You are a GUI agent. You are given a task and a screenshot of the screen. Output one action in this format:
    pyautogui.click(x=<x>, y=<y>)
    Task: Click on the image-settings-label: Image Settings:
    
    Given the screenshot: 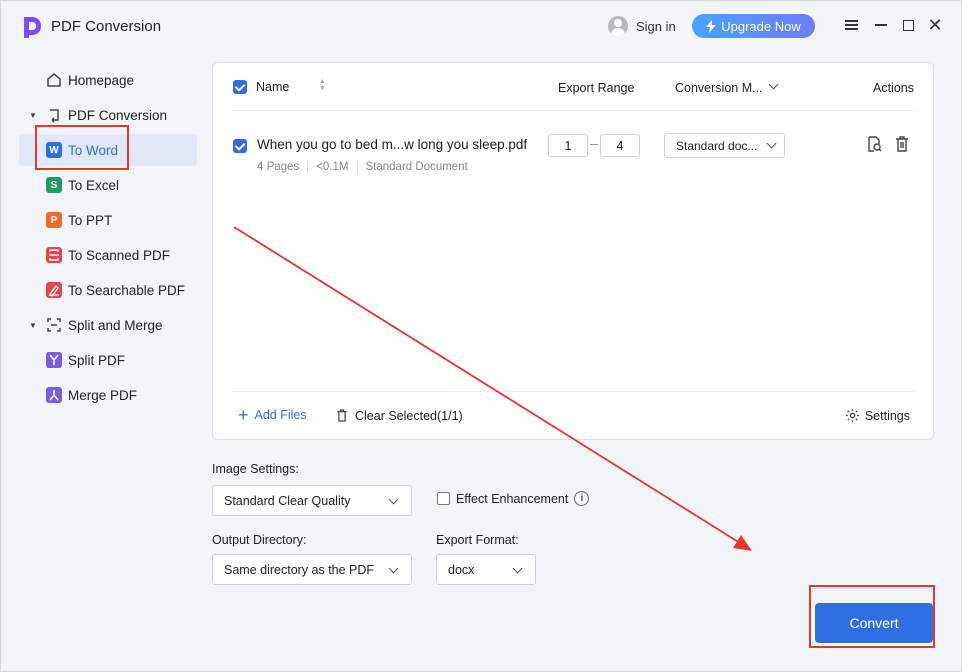 What is the action you would take?
    pyautogui.click(x=255, y=469)
    